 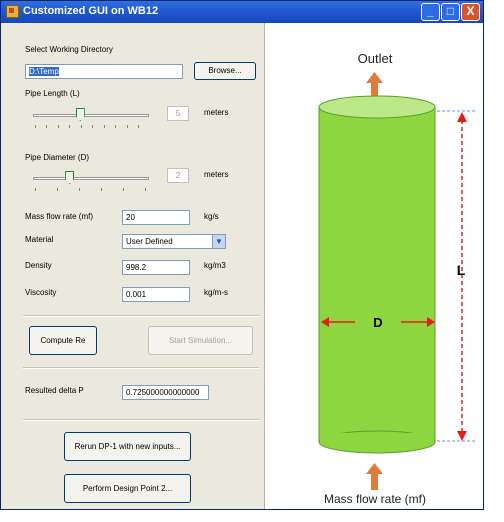 I want to click on pipe-length-unit: meters, so click(x=216, y=112).